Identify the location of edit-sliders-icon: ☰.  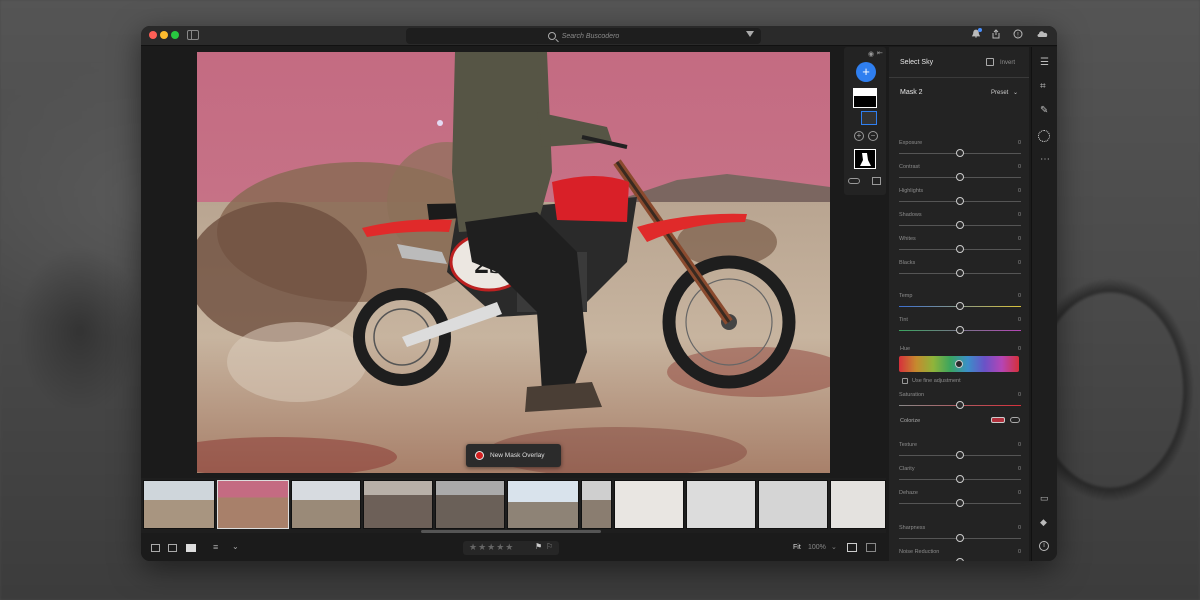
(1044, 62).